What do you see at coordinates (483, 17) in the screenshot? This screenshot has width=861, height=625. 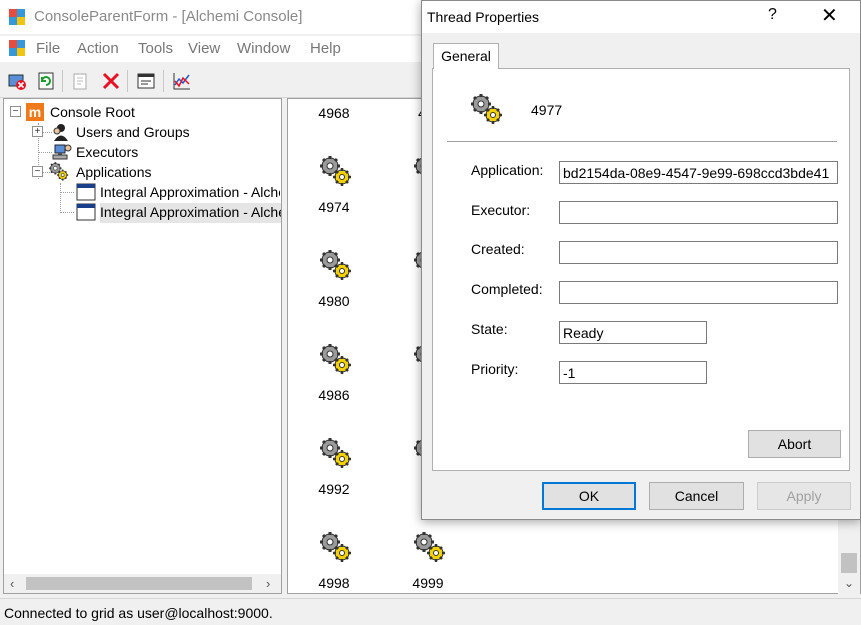 I see `dialog-title: Thread Properties` at bounding box center [483, 17].